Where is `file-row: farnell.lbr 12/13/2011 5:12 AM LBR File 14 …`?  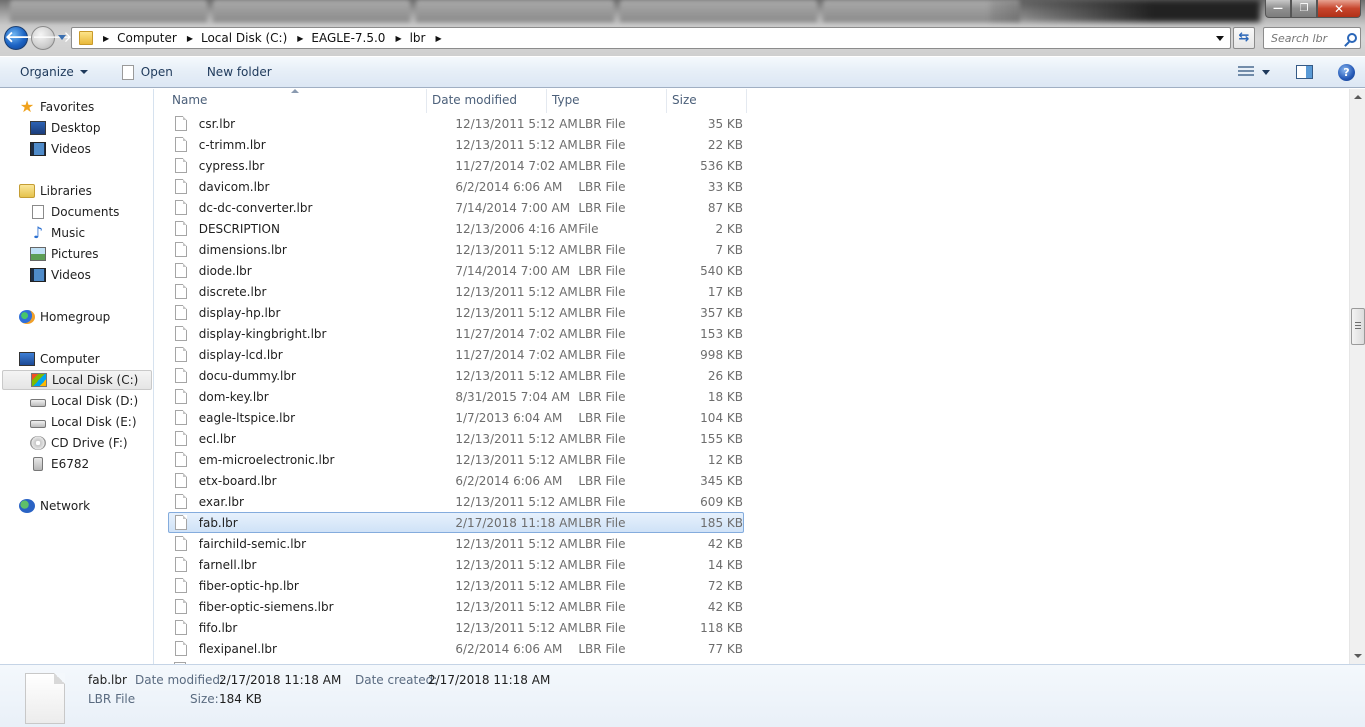
file-row: farnell.lbr 12/13/2011 5:12 AM LBR File 14 … is located at coordinates (456, 564).